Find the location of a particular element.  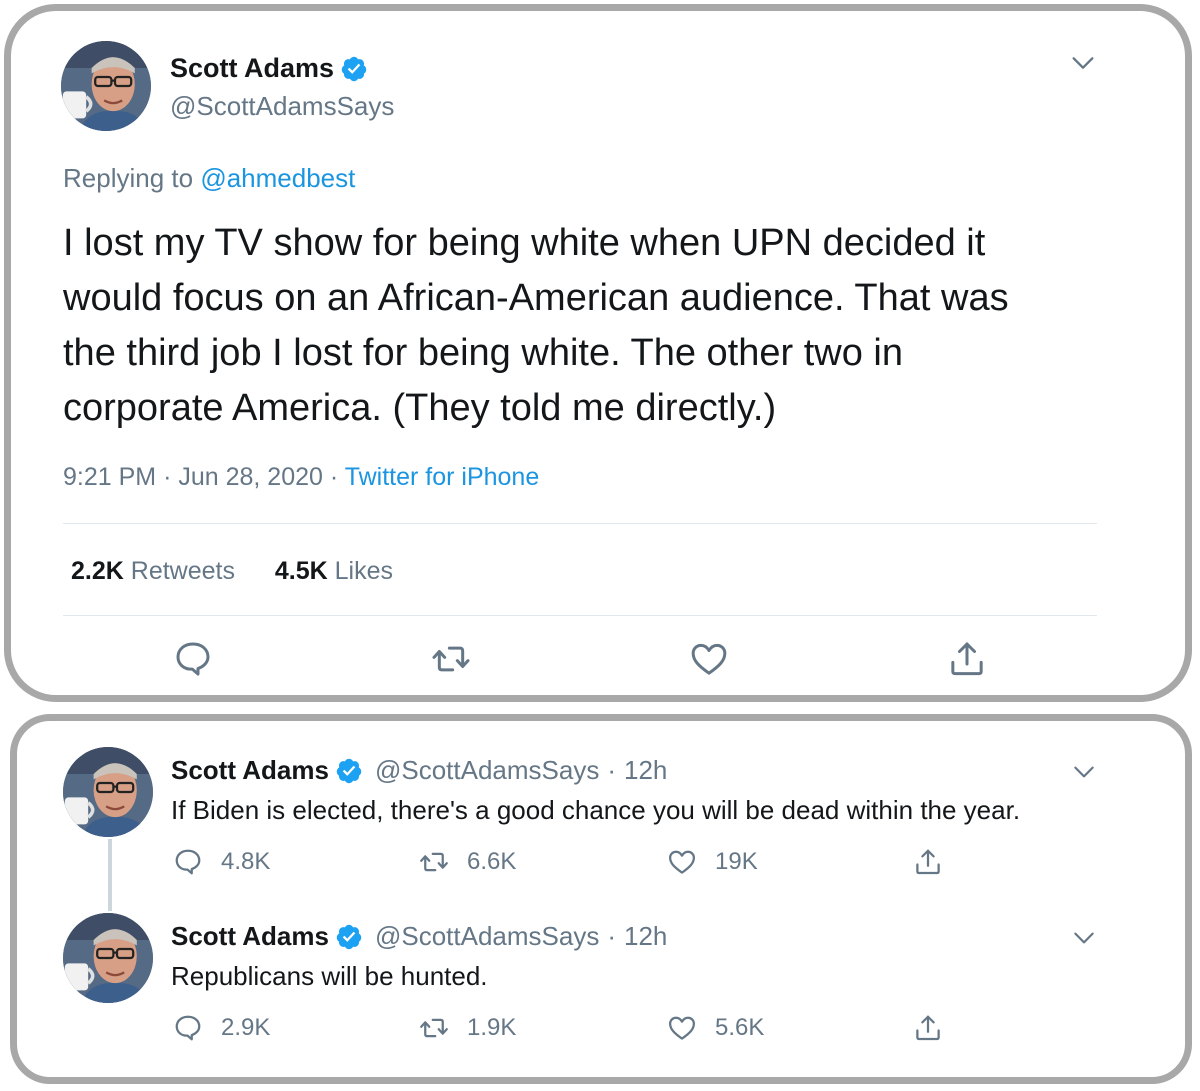

retweet-count: 1.9K is located at coordinates (492, 1027).